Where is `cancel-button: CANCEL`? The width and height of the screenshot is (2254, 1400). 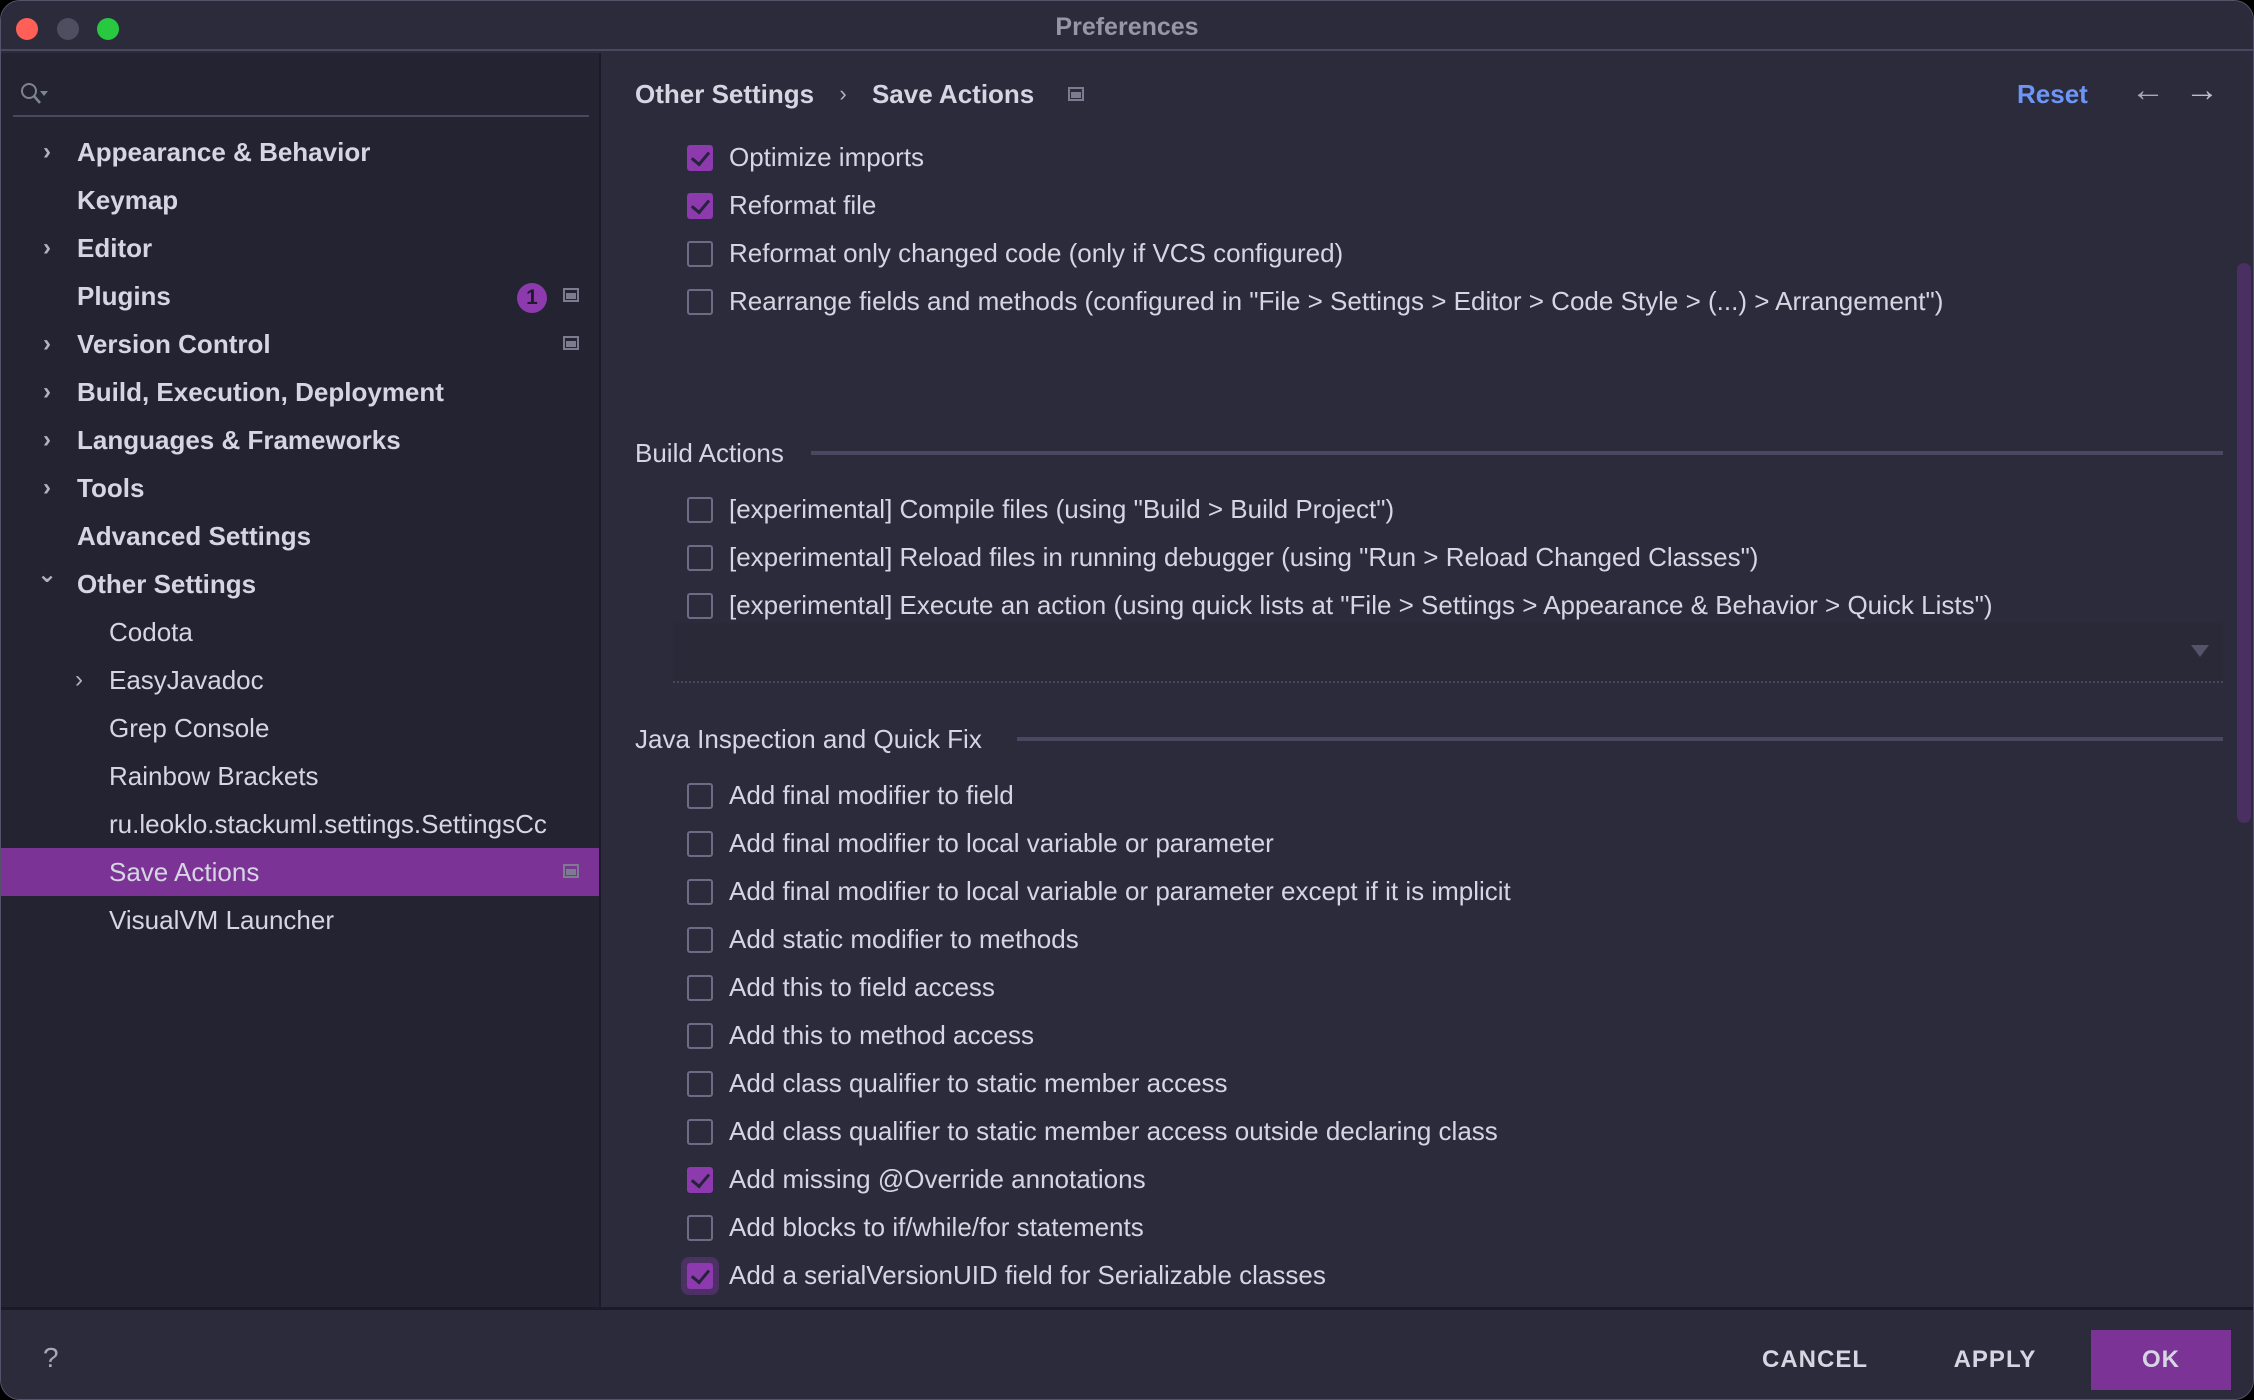 cancel-button: CANCEL is located at coordinates (1815, 1360).